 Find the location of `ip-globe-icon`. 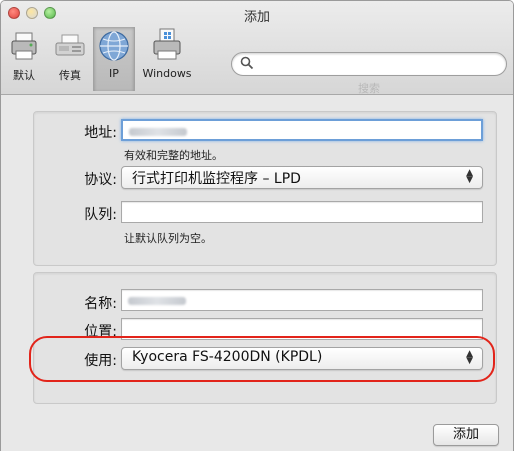

ip-globe-icon is located at coordinates (114, 46).